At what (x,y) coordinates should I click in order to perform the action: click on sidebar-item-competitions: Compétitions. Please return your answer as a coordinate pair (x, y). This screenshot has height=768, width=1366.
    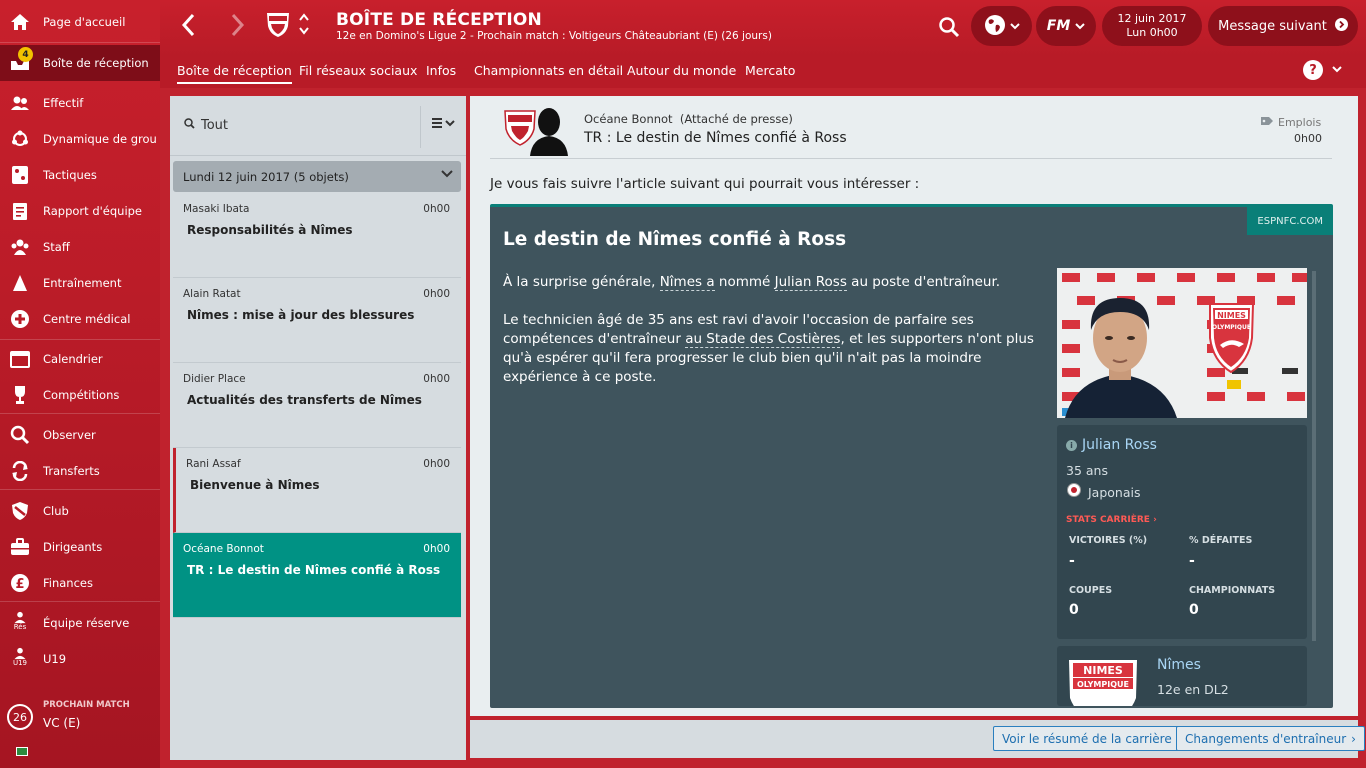
    Looking at the image, I should click on (80, 395).